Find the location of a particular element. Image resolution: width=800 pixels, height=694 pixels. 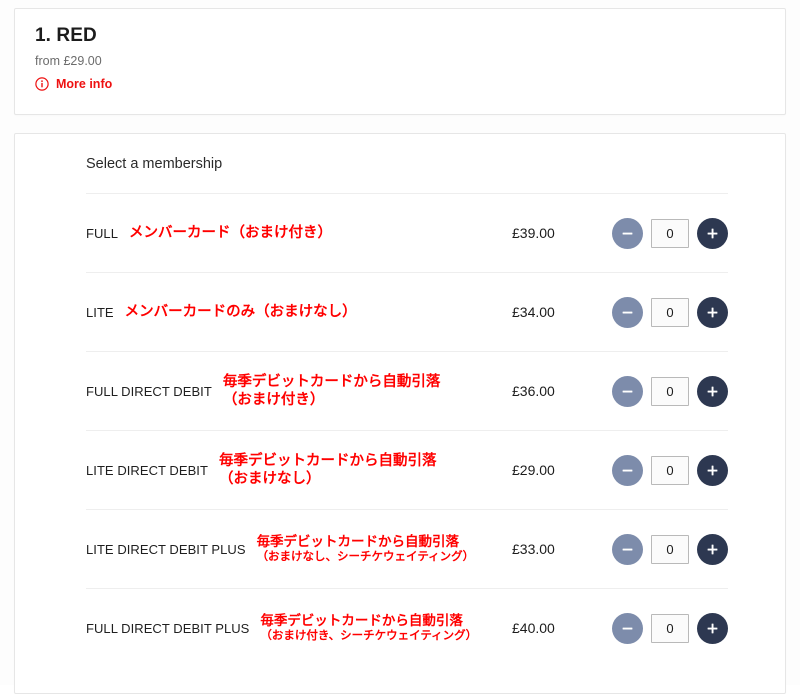

table-row: LITE メンバーカードのみ（おまけなし） £34.00 is located at coordinates (407, 311).